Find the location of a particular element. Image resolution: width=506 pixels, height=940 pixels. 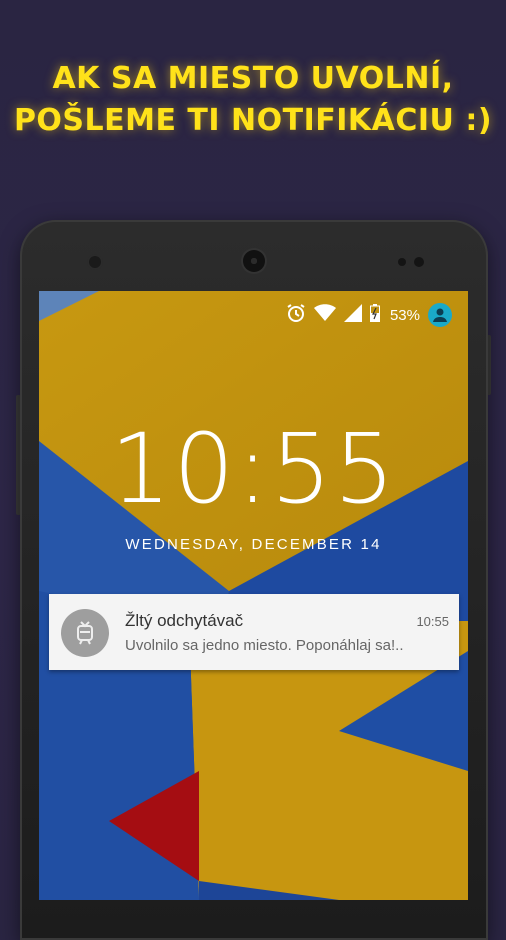

front-camera is located at coordinates (95, 262).